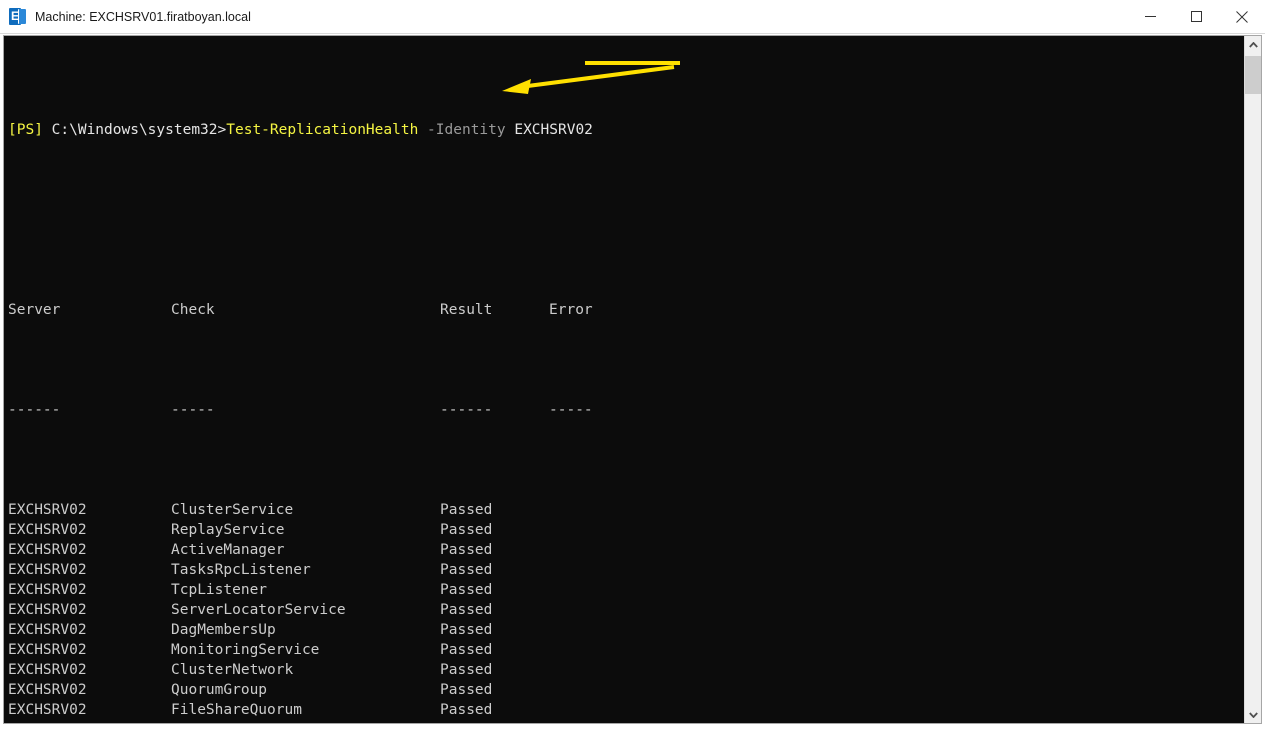 This screenshot has width=1265, height=731. I want to click on scroll-up-button, so click(1253, 44).